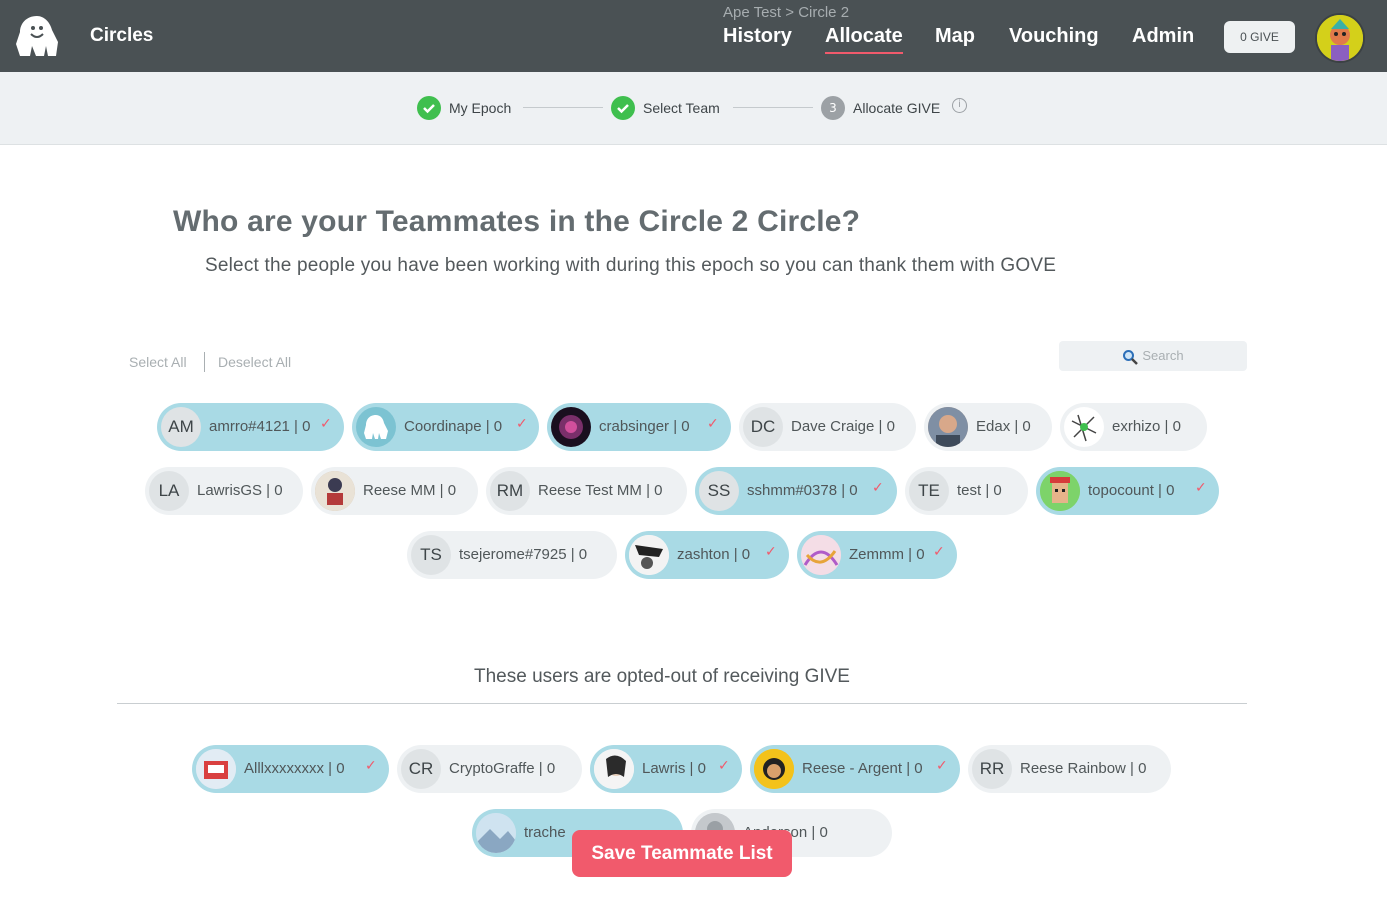 The height and width of the screenshot is (908, 1387). Describe the element at coordinates (864, 39) in the screenshot. I see `nav-allocate: Allocate` at that location.